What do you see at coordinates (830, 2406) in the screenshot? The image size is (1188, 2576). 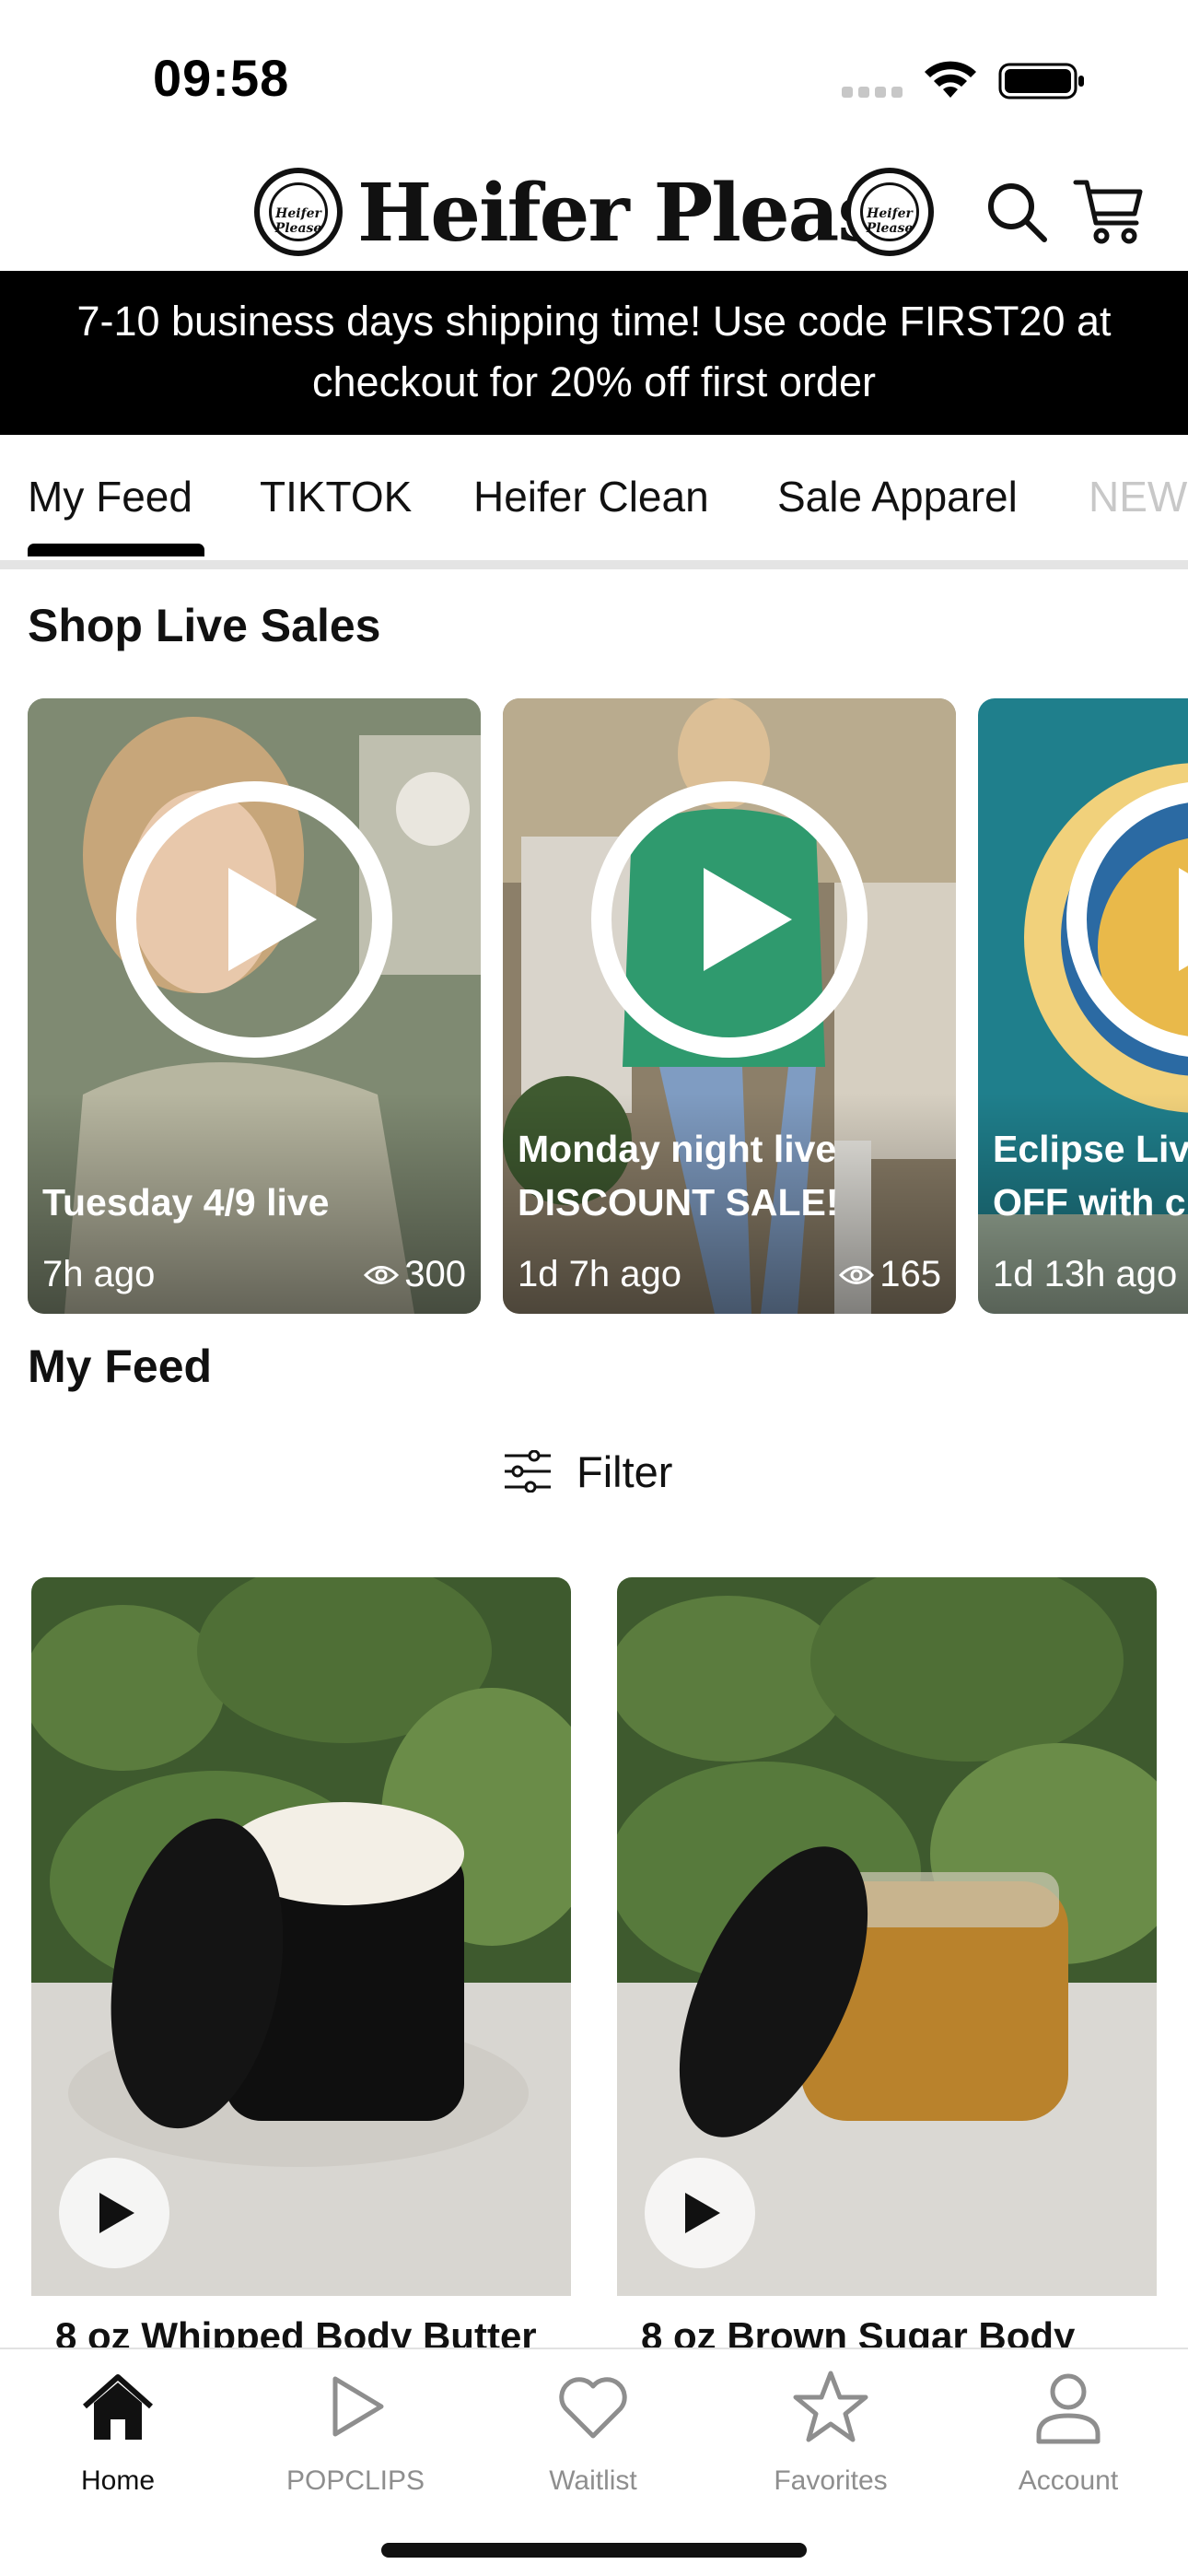 I see `star-icon` at bounding box center [830, 2406].